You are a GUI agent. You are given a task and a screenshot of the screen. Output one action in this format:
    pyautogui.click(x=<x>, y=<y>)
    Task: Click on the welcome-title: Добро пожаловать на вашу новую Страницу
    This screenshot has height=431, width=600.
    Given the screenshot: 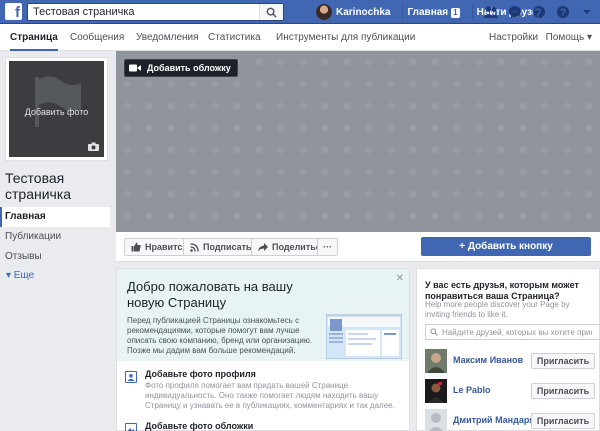 What is the action you would take?
    pyautogui.click(x=210, y=294)
    